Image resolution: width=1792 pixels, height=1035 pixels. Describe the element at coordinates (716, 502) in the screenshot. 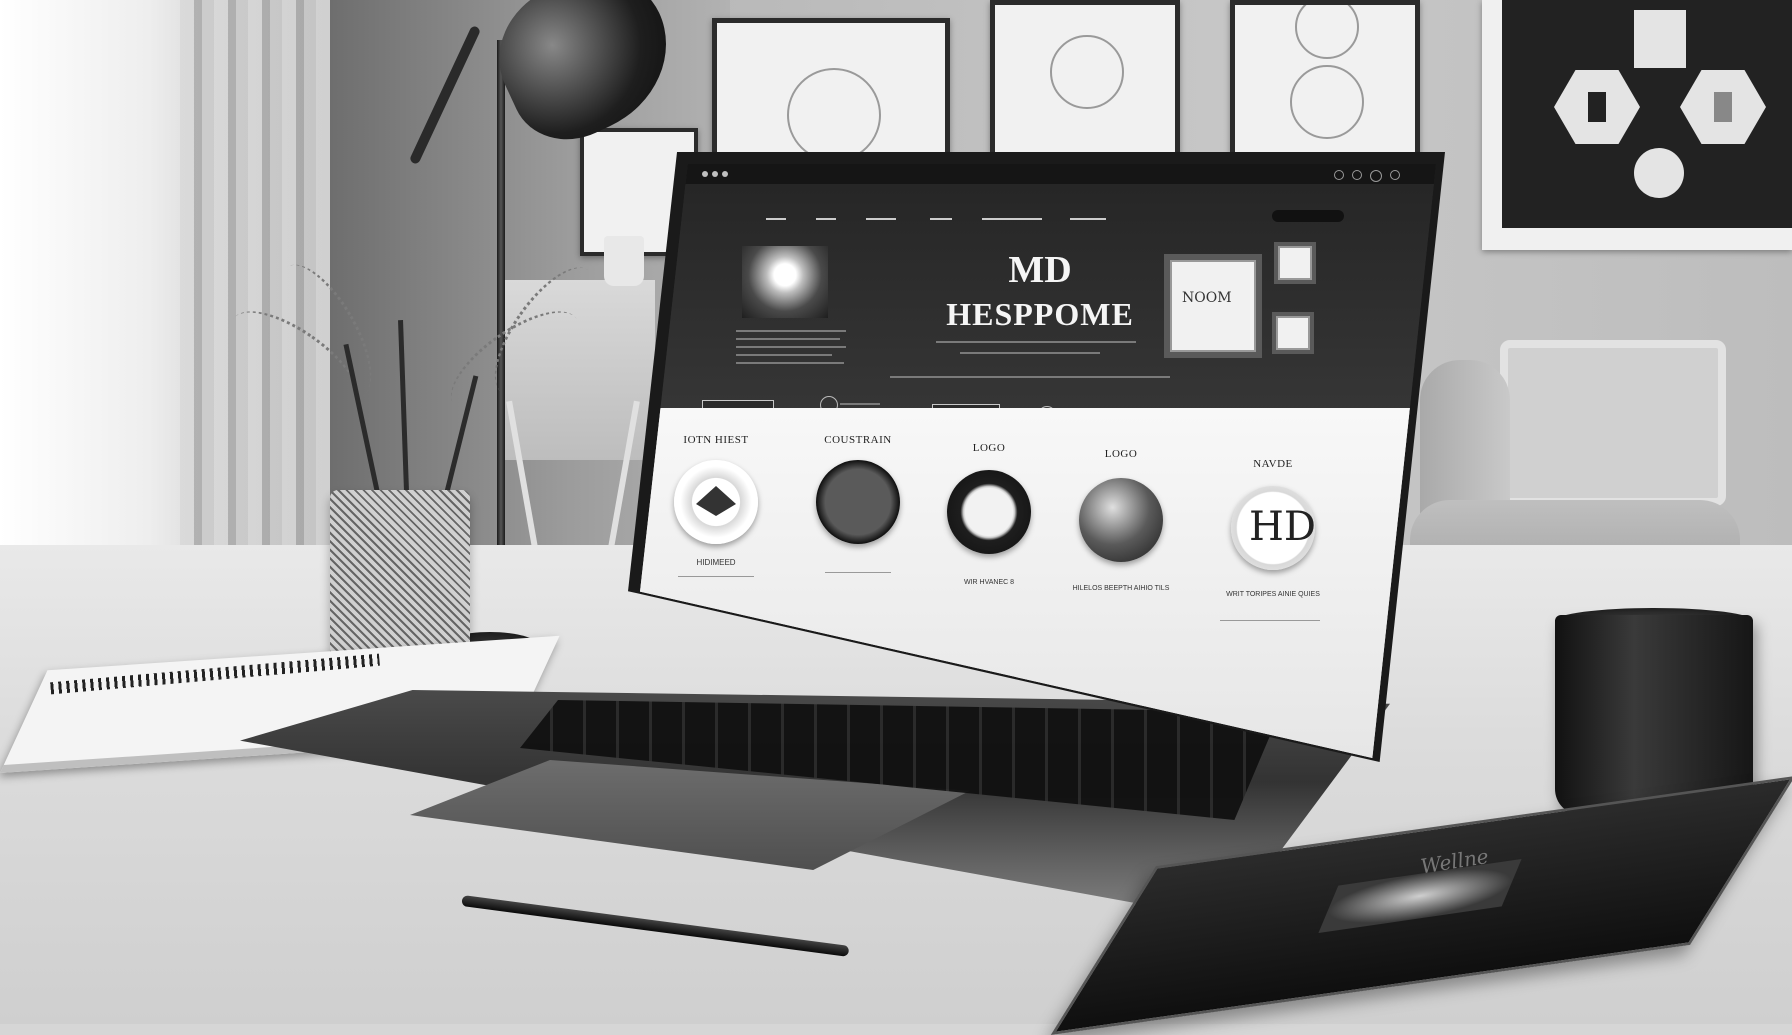

I see `emblem-icon` at that location.